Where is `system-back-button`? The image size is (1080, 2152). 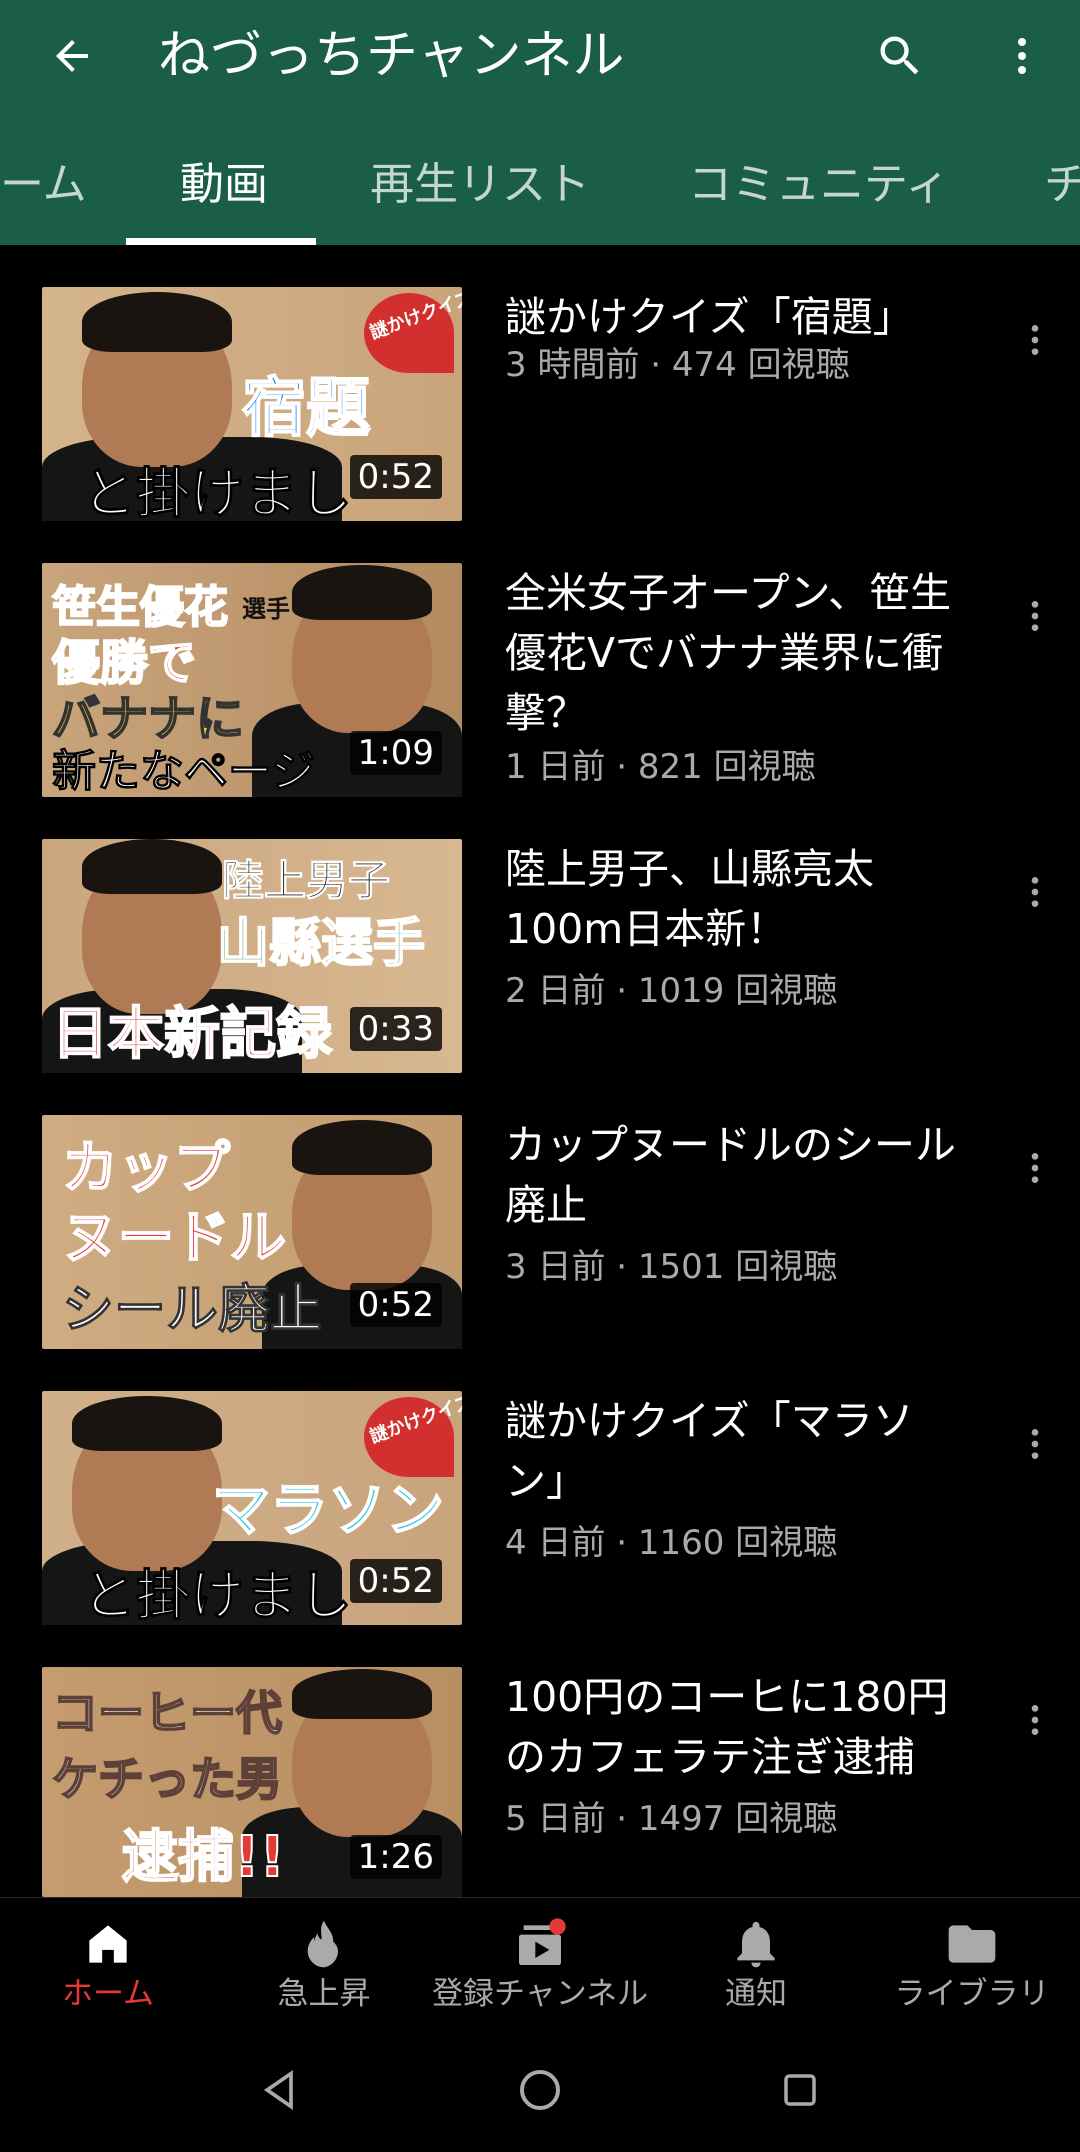
system-back-button is located at coordinates (280, 2090).